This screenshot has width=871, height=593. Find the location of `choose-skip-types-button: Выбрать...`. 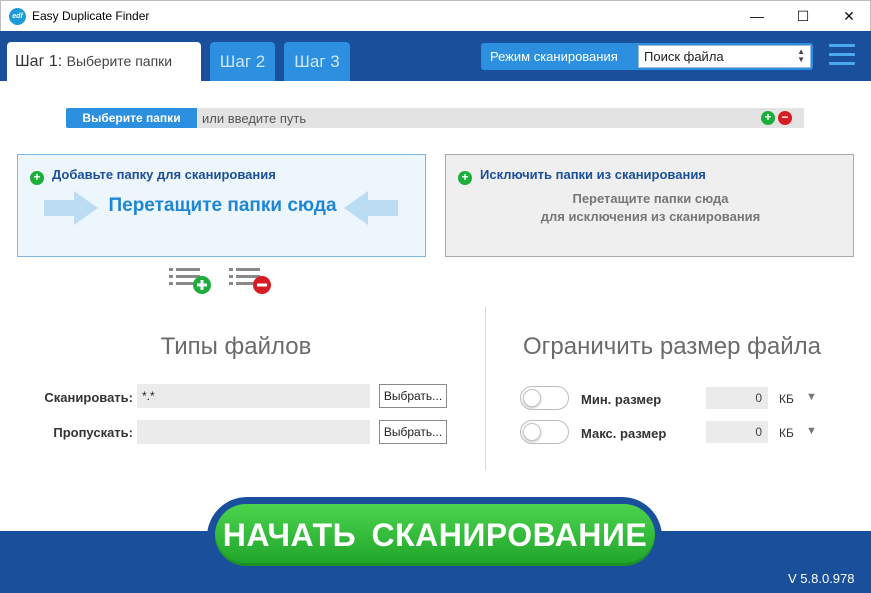

choose-skip-types-button: Выбрать... is located at coordinates (413, 432).